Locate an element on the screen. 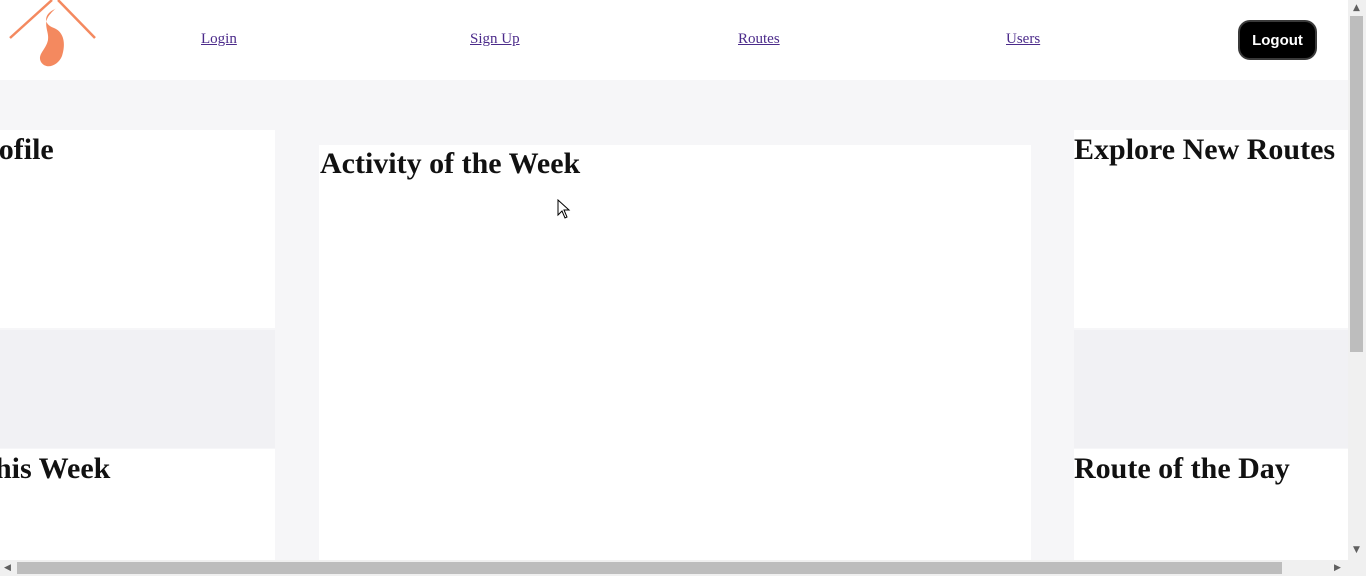 Image resolution: width=1366 pixels, height=576 pixels. scrollbar-corner is located at coordinates (1357, 568).